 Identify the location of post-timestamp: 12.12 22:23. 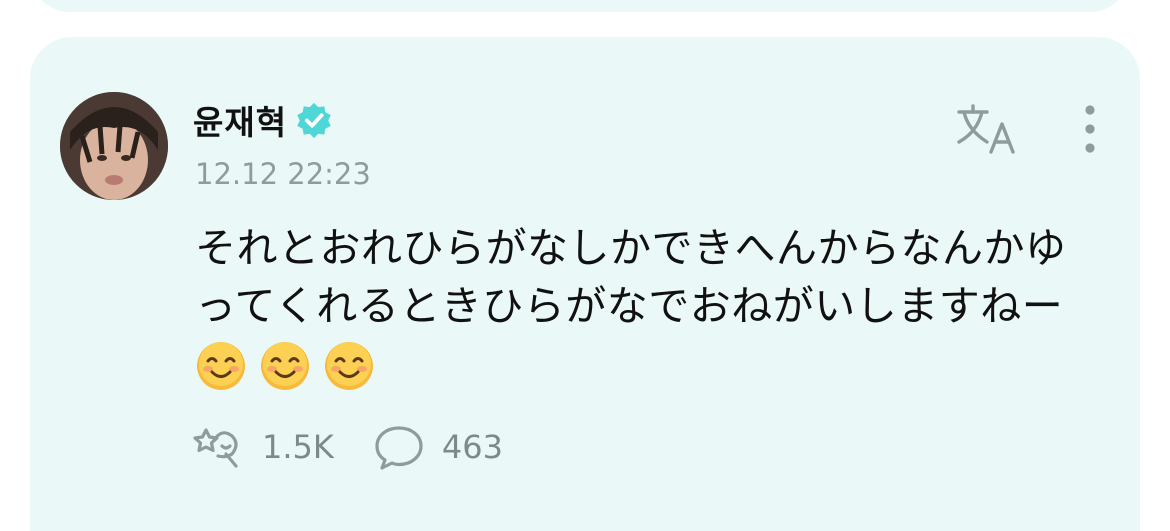
(283, 174).